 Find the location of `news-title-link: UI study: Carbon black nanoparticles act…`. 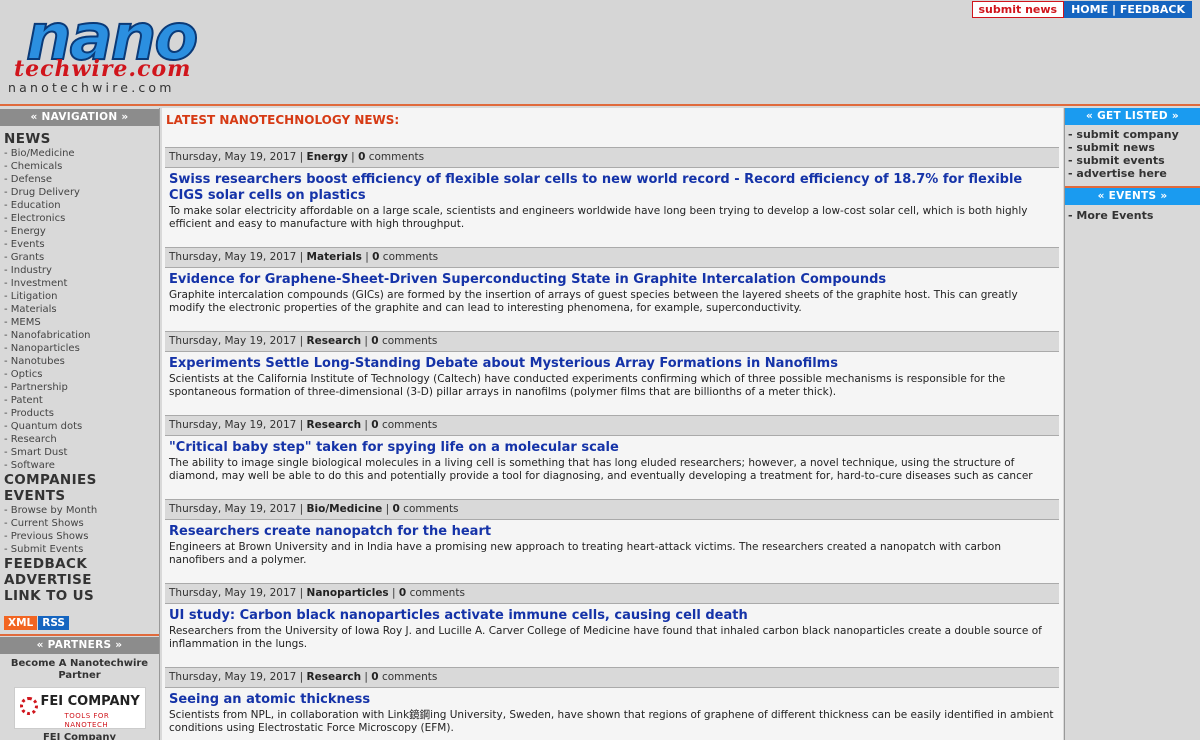

news-title-link: UI study: Carbon black nanoparticles act… is located at coordinates (612, 614).